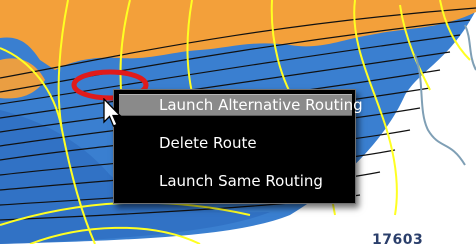 Image resolution: width=476 pixels, height=248 pixels. I want to click on arrow-cursor-icon, so click(112, 112).